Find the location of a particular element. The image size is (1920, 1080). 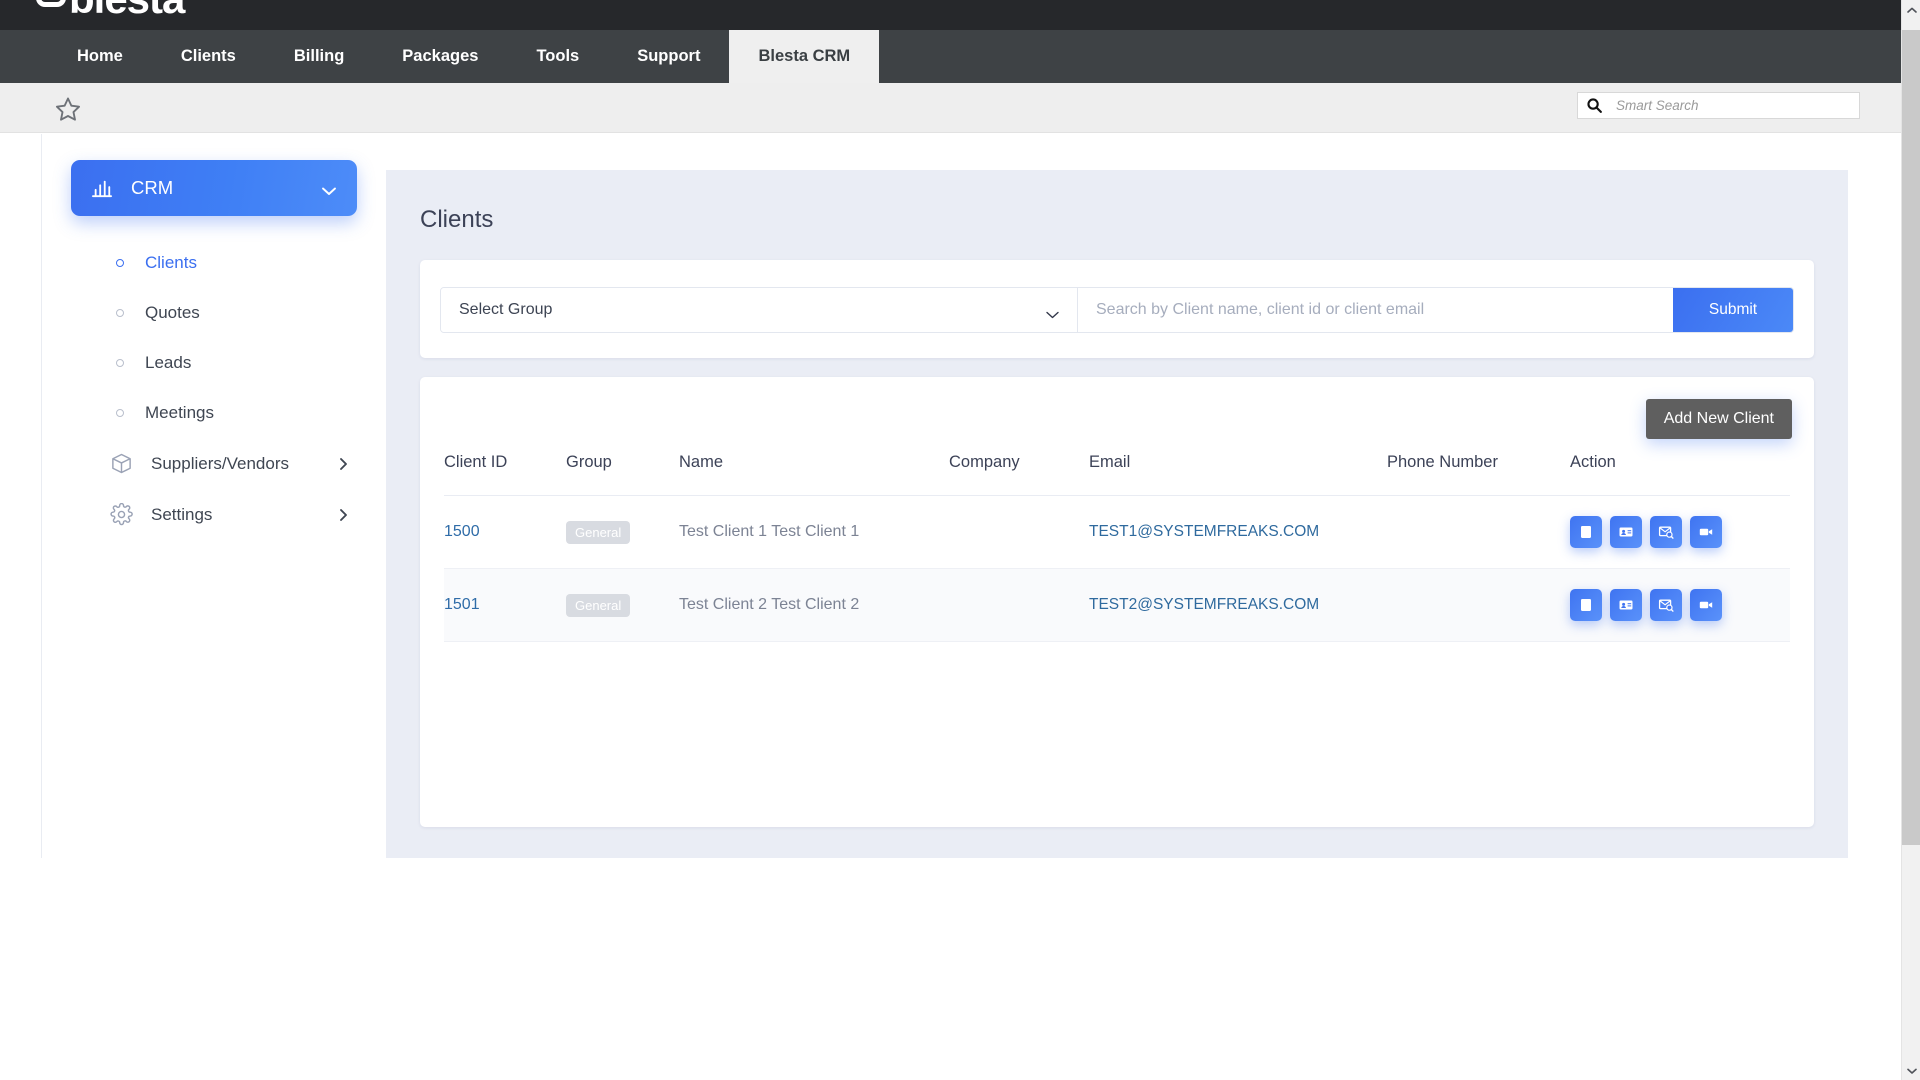

client-name: Test Client 2 Test Client 2 is located at coordinates (814, 605).